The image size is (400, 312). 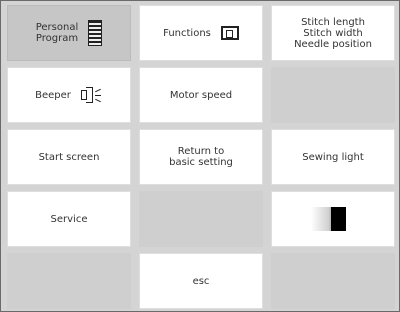 I want to click on sewing-light-label: Sewing light, so click(x=333, y=157).